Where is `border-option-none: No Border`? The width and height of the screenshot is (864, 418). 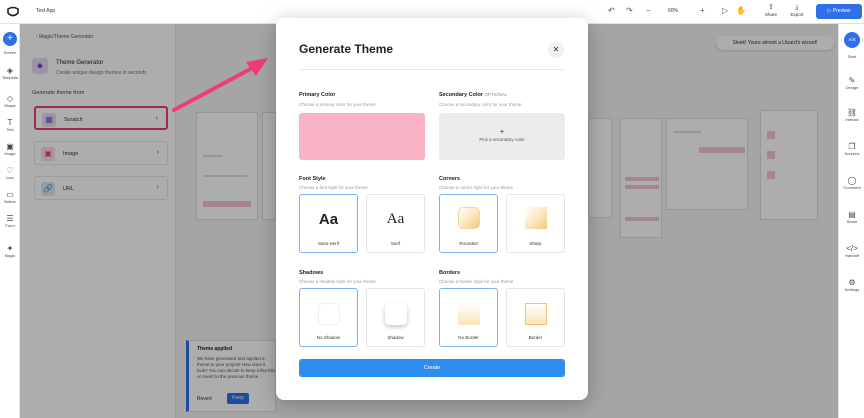
border-option-none: No Border is located at coordinates (468, 317).